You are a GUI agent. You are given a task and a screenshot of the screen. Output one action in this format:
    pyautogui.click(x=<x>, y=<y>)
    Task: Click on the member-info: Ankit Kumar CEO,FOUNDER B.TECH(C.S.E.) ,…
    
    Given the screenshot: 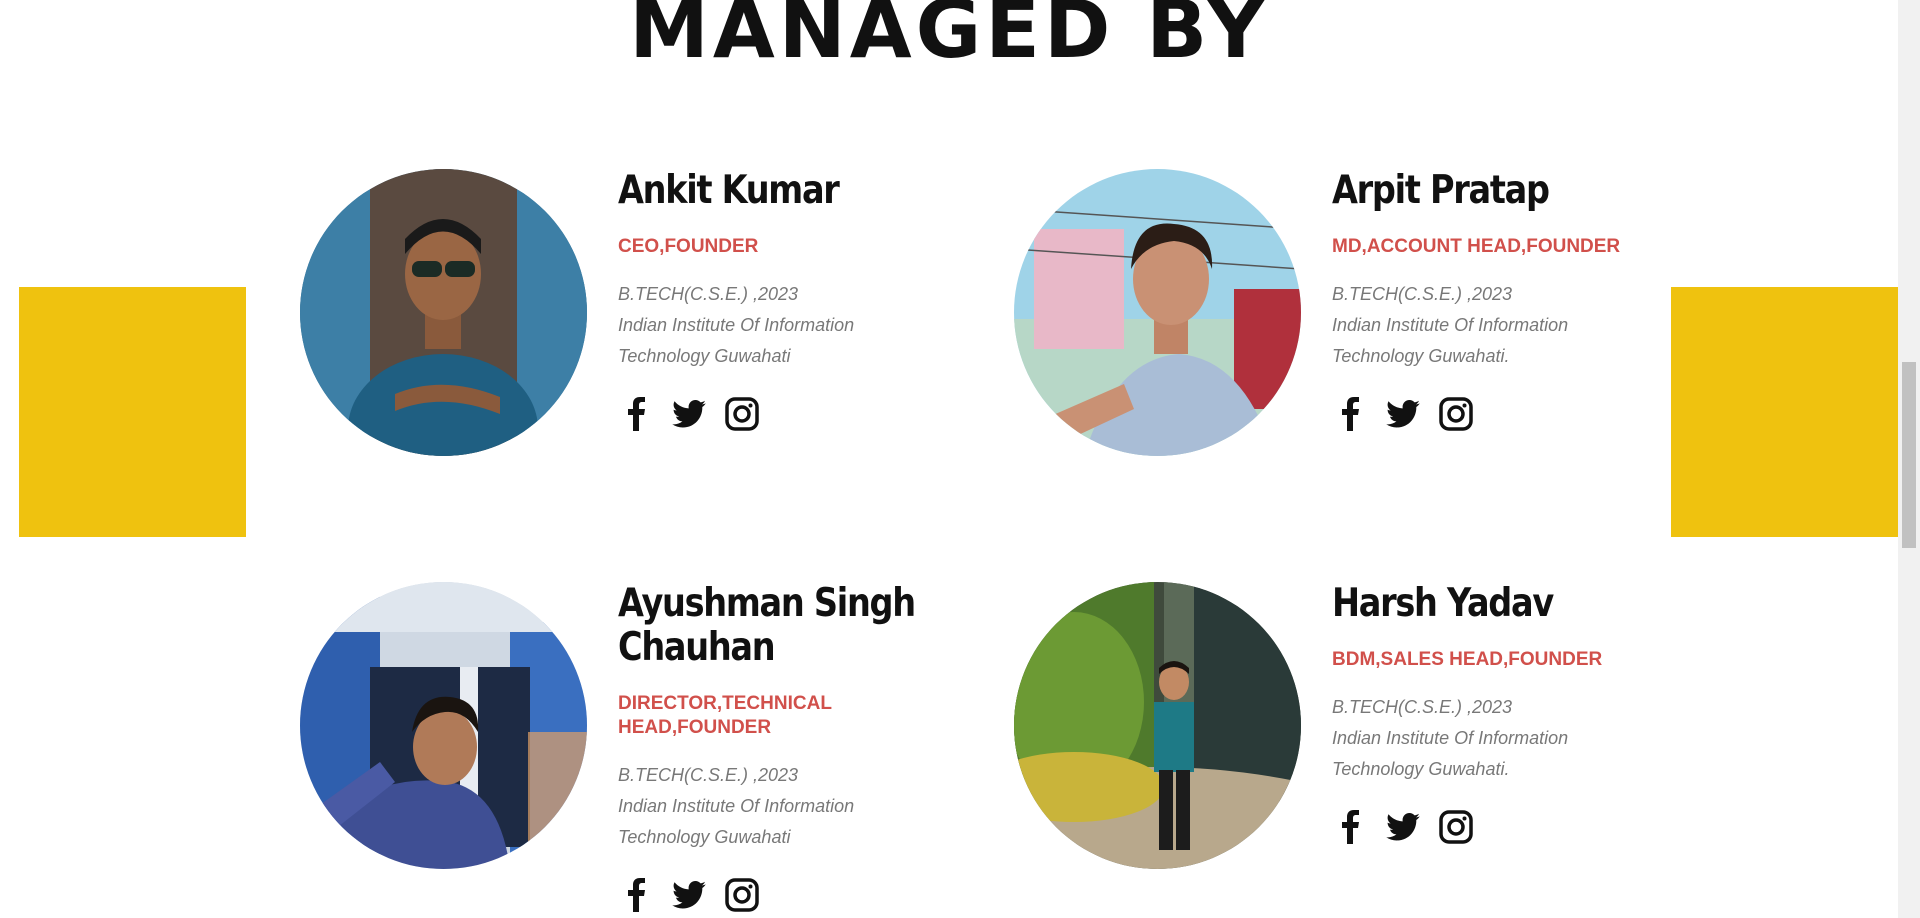 What is the action you would take?
    pyautogui.click(x=798, y=300)
    